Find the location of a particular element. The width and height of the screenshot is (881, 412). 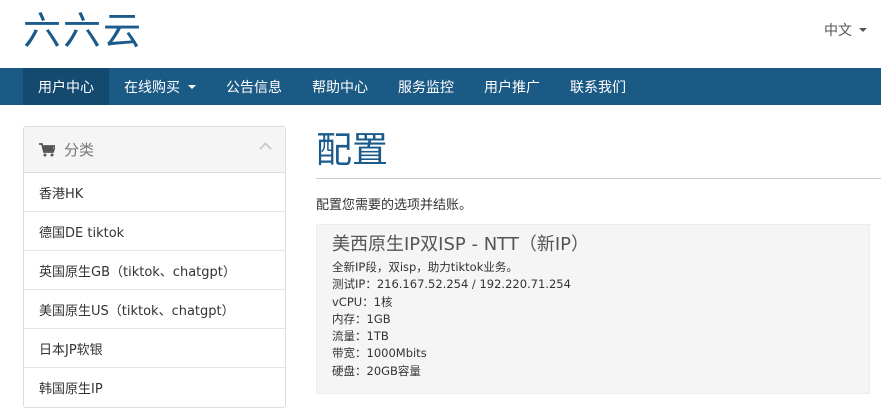

nav-help-center: 帮助中心 is located at coordinates (340, 86).